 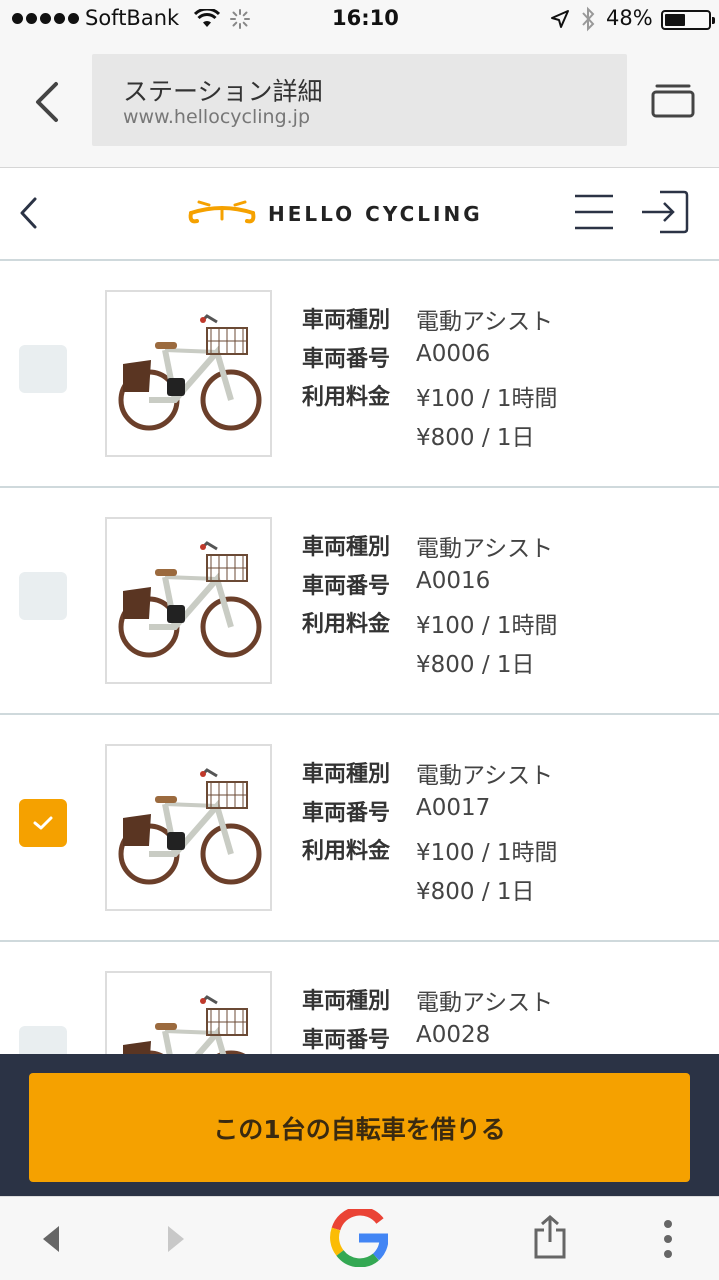 I want to click on forward-icon, so click(x=176, y=1239).